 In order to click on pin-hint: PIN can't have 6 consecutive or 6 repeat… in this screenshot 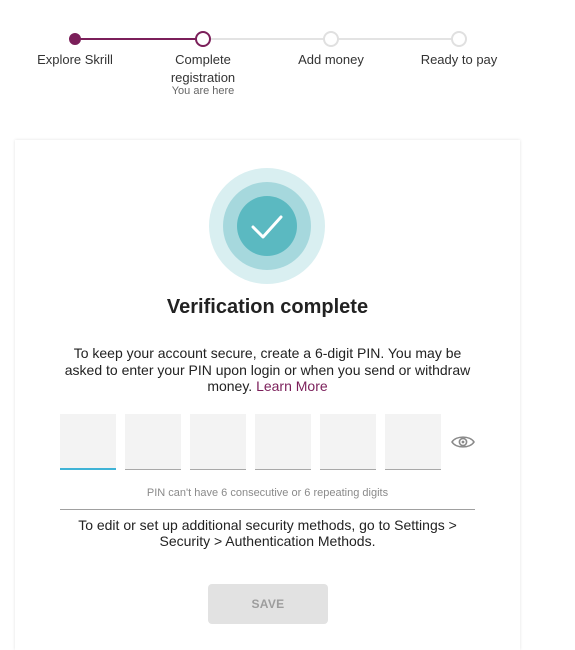, I will do `click(267, 493)`.